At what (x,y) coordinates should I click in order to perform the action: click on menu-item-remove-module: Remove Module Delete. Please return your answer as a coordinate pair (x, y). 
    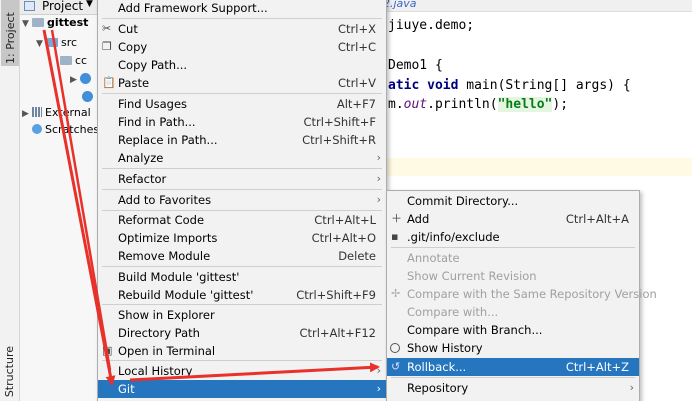
    Looking at the image, I should click on (242, 256).